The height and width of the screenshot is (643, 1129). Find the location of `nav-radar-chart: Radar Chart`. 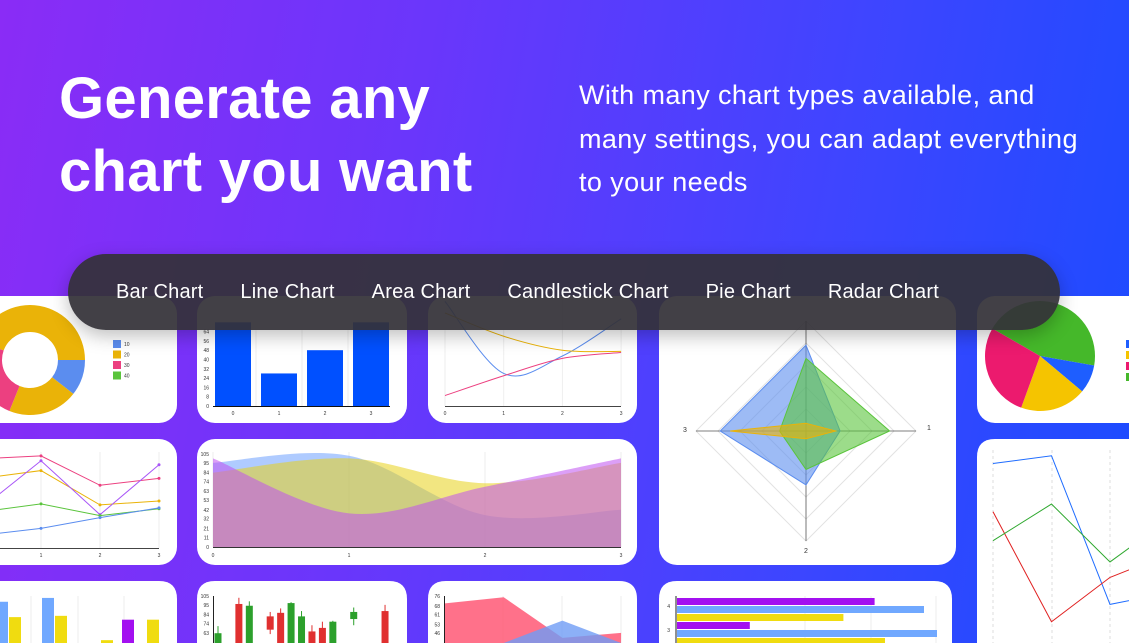

nav-radar-chart: Radar Chart is located at coordinates (883, 292).